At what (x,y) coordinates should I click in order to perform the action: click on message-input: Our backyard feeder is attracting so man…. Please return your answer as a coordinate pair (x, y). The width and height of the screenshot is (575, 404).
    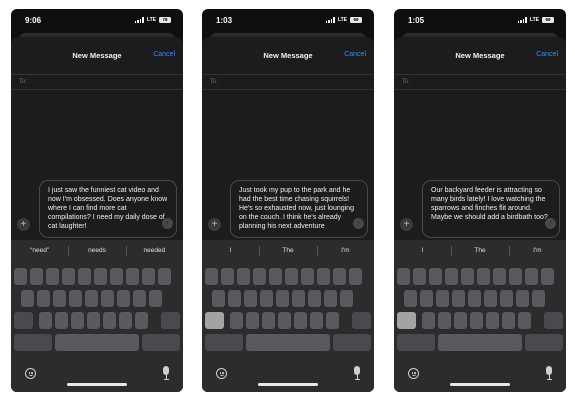
    Looking at the image, I should click on (491, 209).